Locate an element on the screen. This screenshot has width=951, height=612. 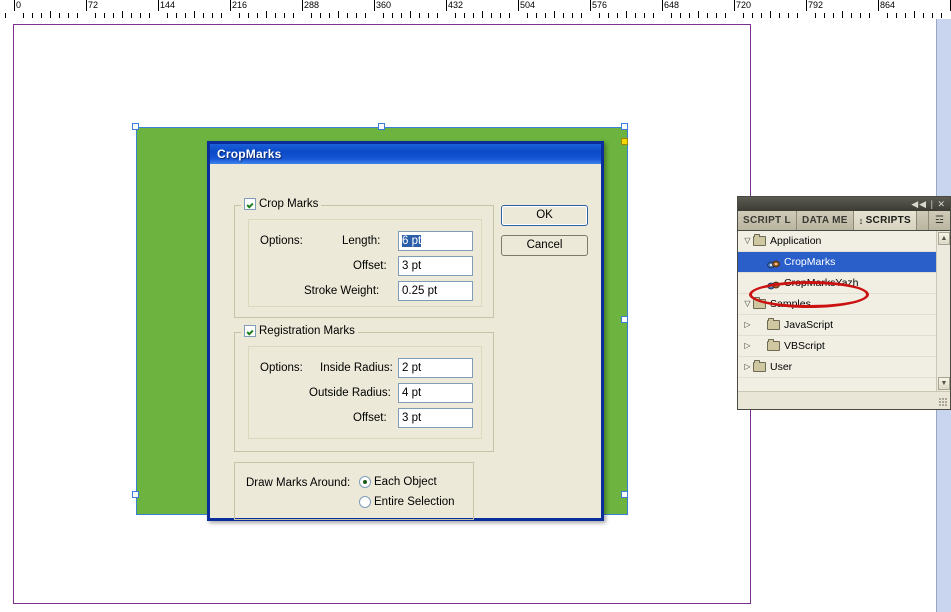
selection-handle-bottom-right is located at coordinates (624, 494).